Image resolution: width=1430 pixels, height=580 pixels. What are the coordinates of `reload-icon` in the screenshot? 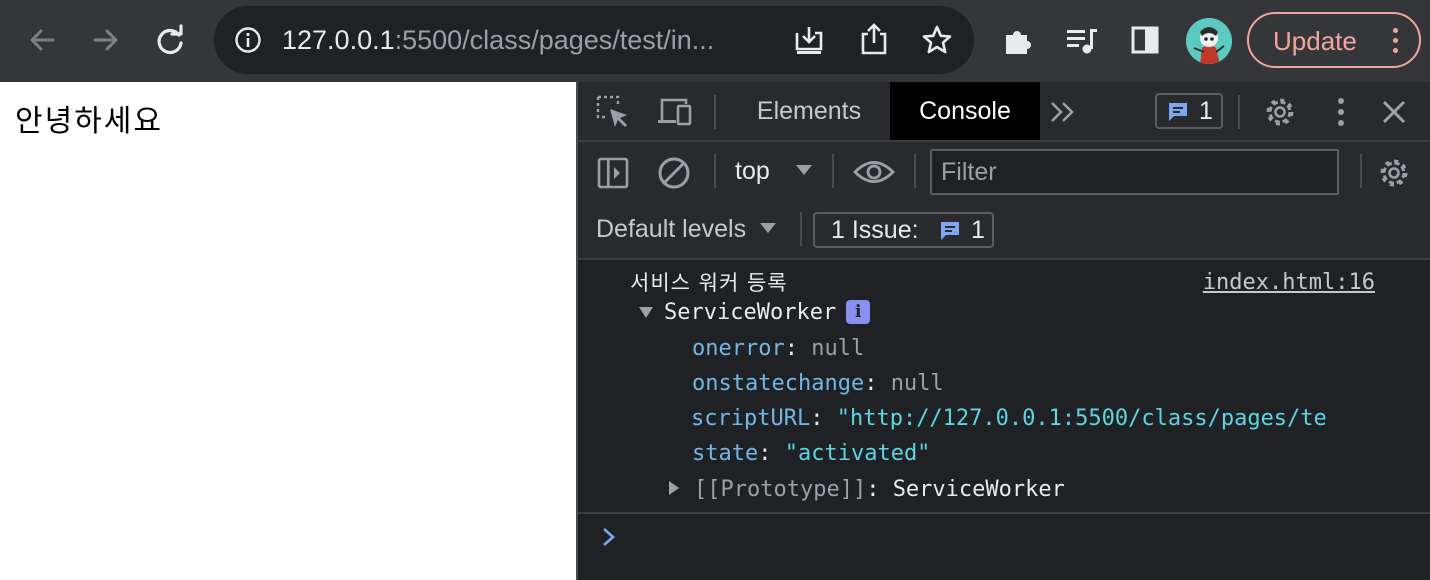 It's located at (170, 39).